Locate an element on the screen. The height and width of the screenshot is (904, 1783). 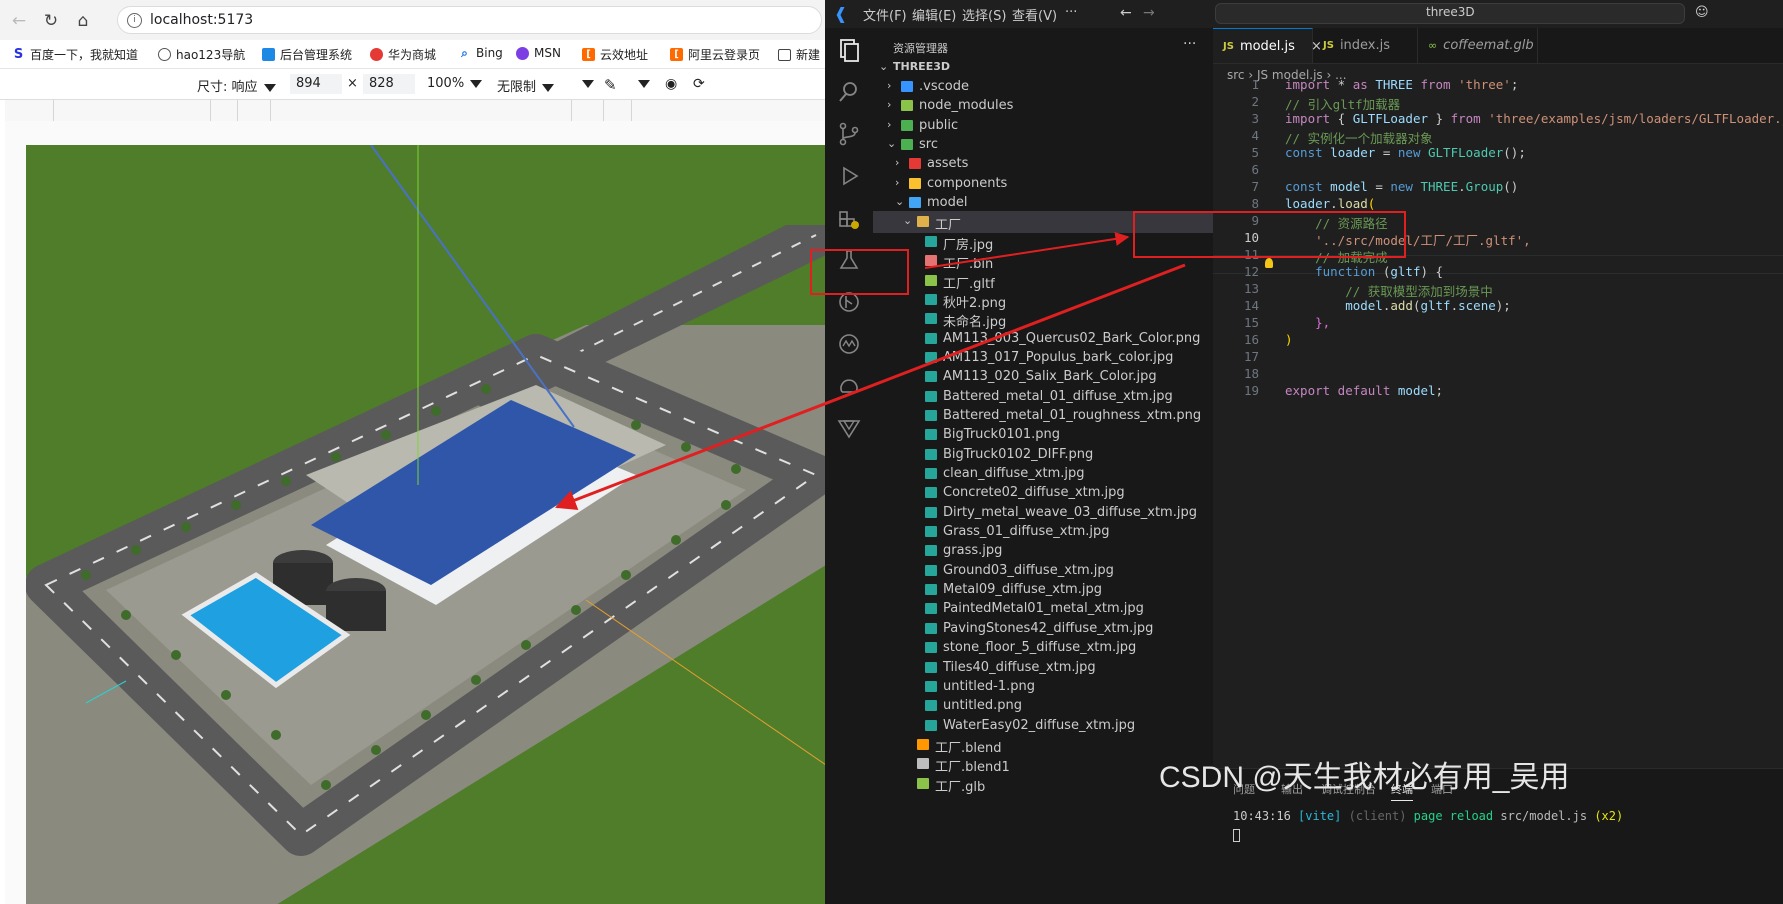
tree-item-label: src is located at coordinates (928, 145).